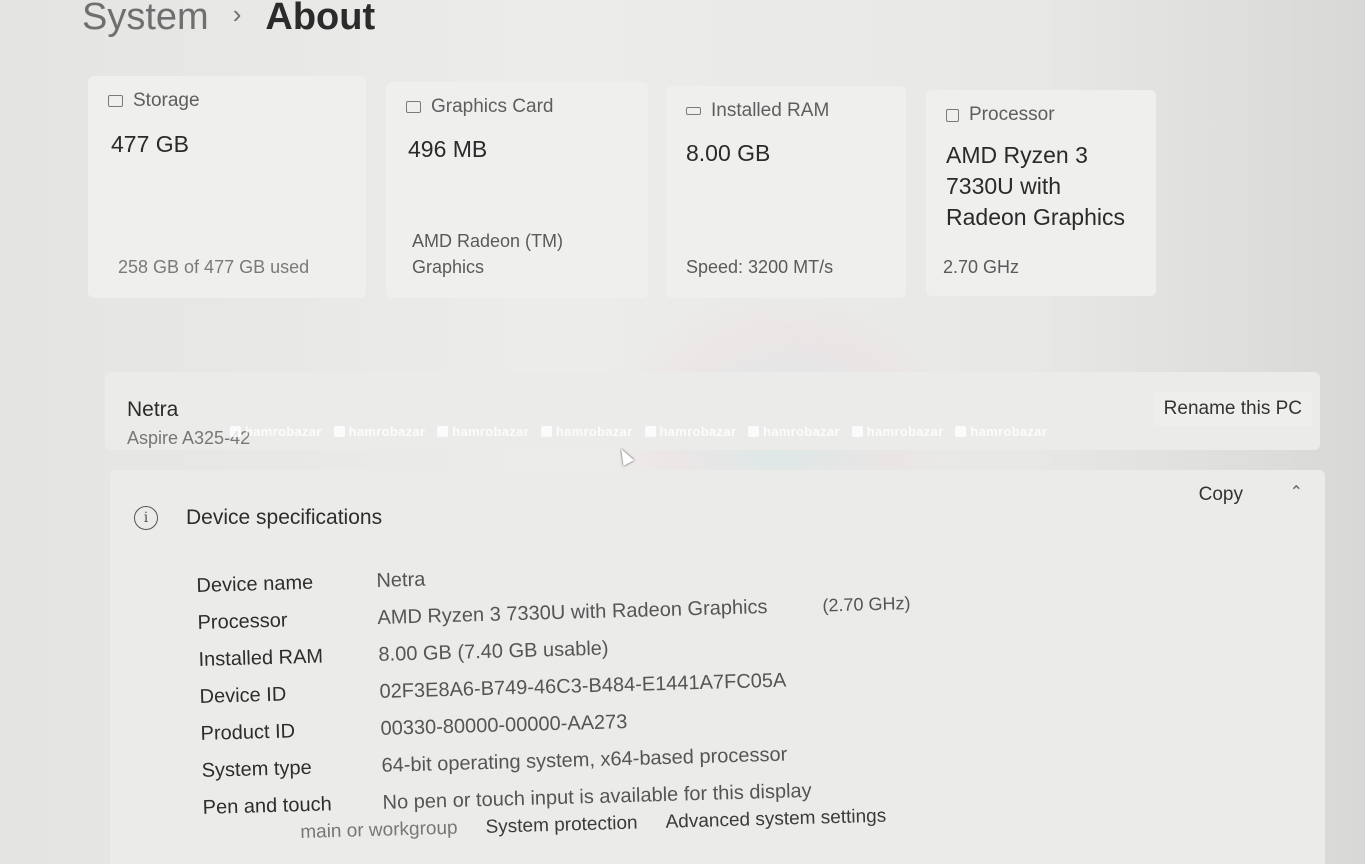 This screenshot has height=864, width=1365. What do you see at coordinates (267, 806) in the screenshot?
I see `spec-label: Pen and touch` at bounding box center [267, 806].